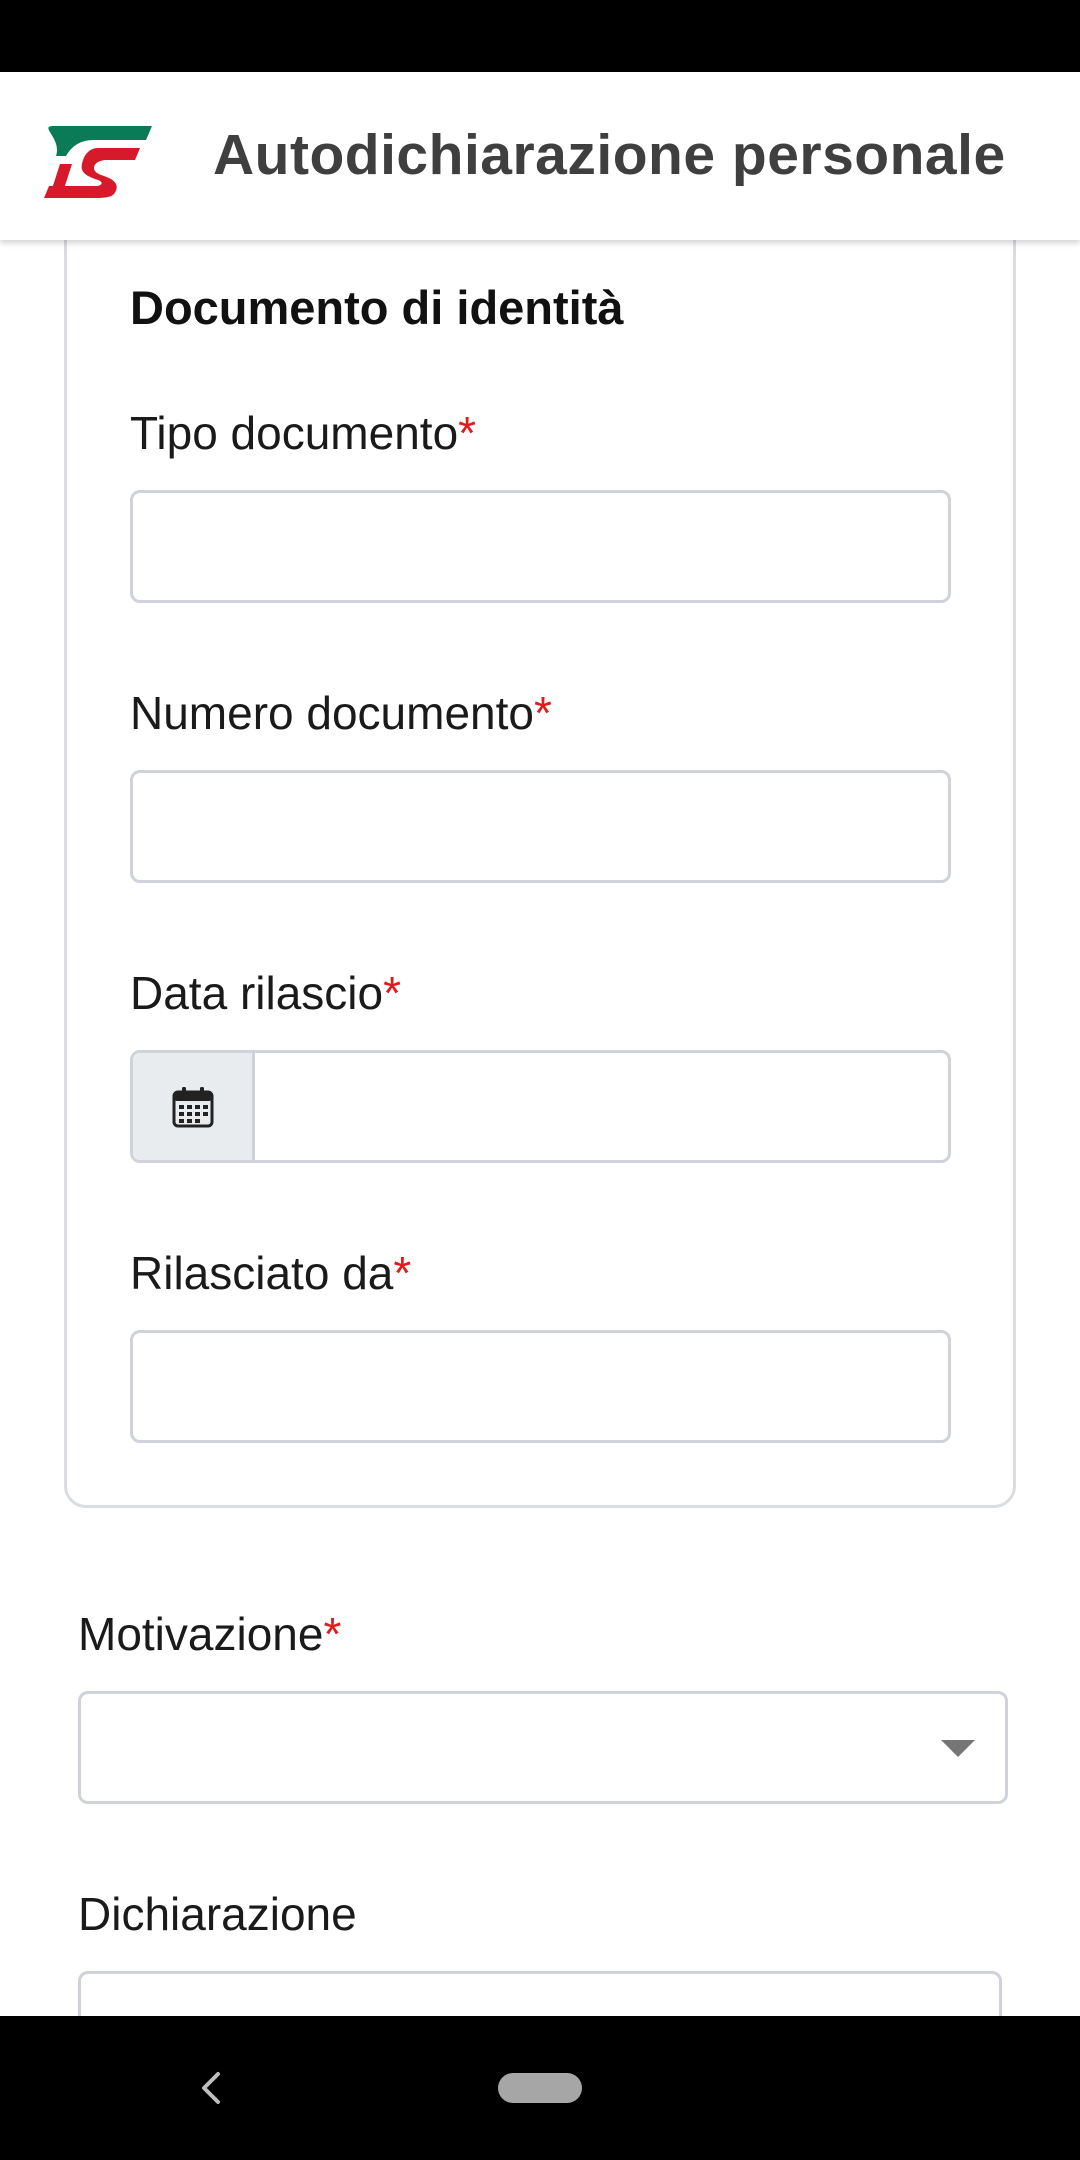 The image size is (1080, 2160). What do you see at coordinates (540, 36) in the screenshot?
I see `status-bar` at bounding box center [540, 36].